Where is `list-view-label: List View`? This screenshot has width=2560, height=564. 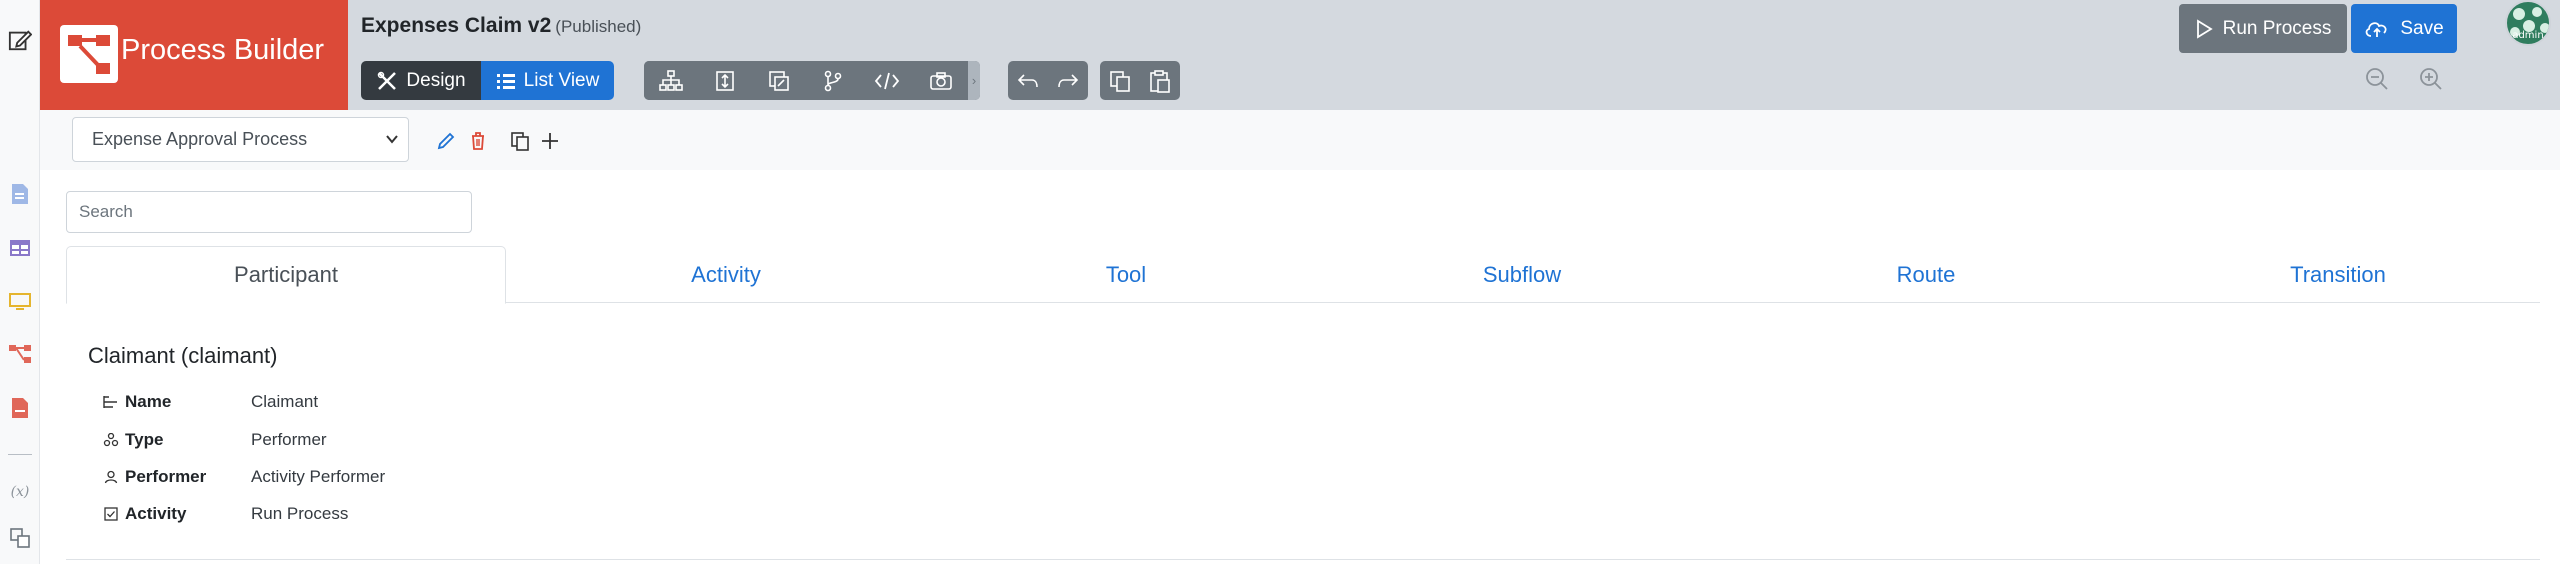 list-view-label: List View is located at coordinates (561, 80).